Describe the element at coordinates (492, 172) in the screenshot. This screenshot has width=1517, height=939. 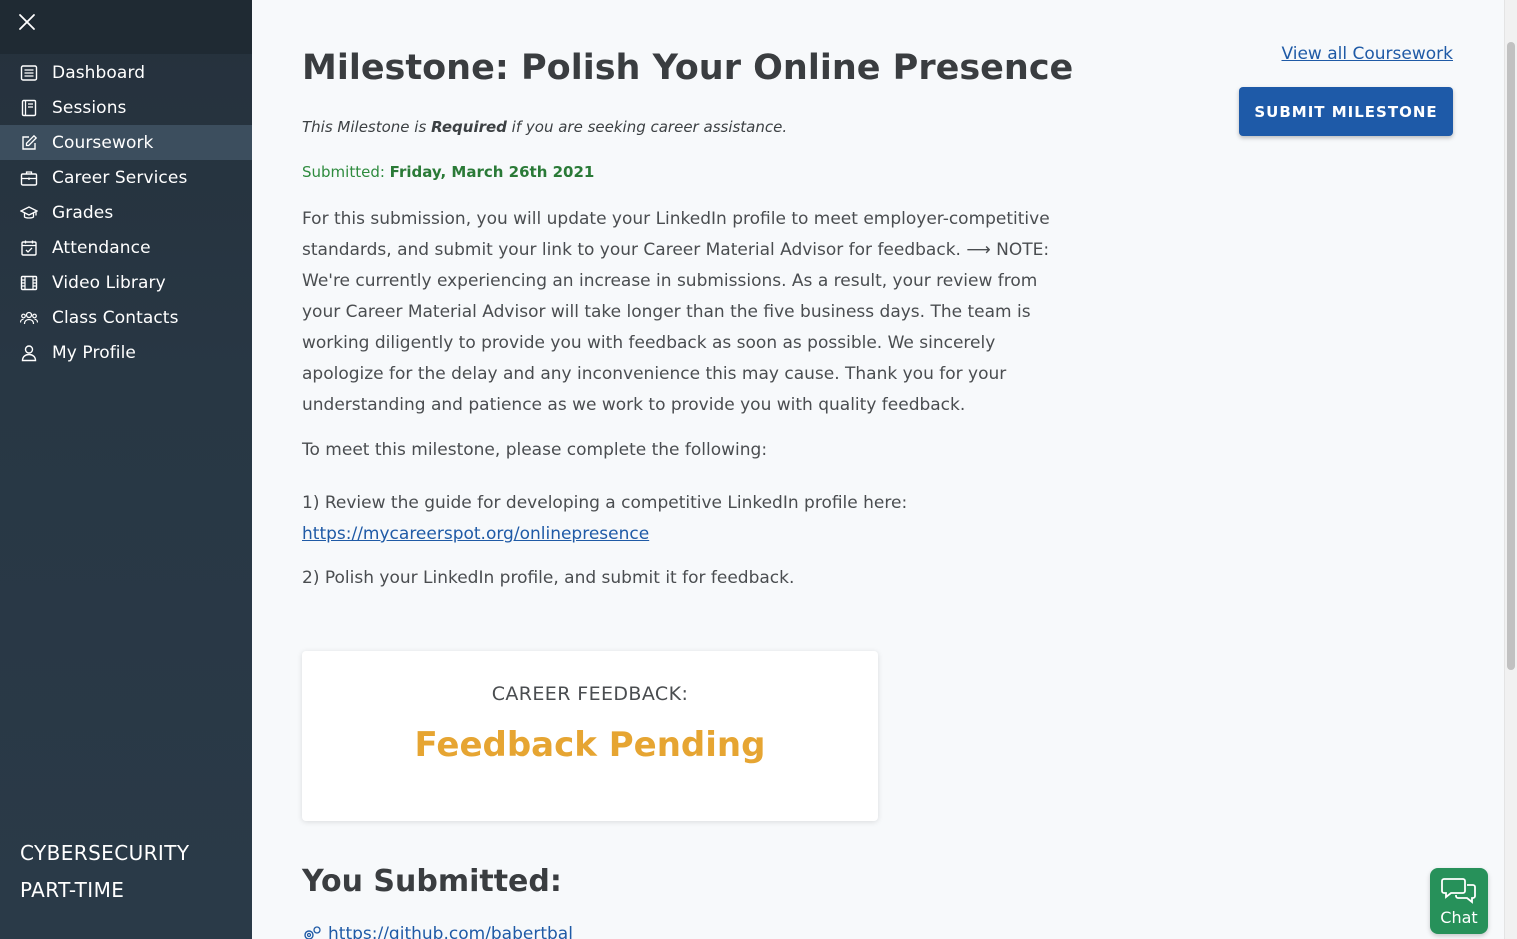
I see `submitted-date-value: Friday, March 26th 2021` at that location.